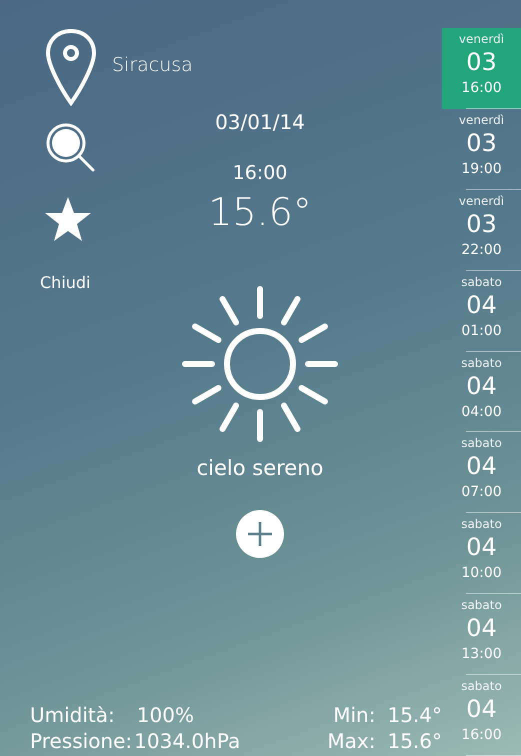 The height and width of the screenshot is (756, 521). What do you see at coordinates (481, 412) in the screenshot?
I see `forecast-time: 04:00` at bounding box center [481, 412].